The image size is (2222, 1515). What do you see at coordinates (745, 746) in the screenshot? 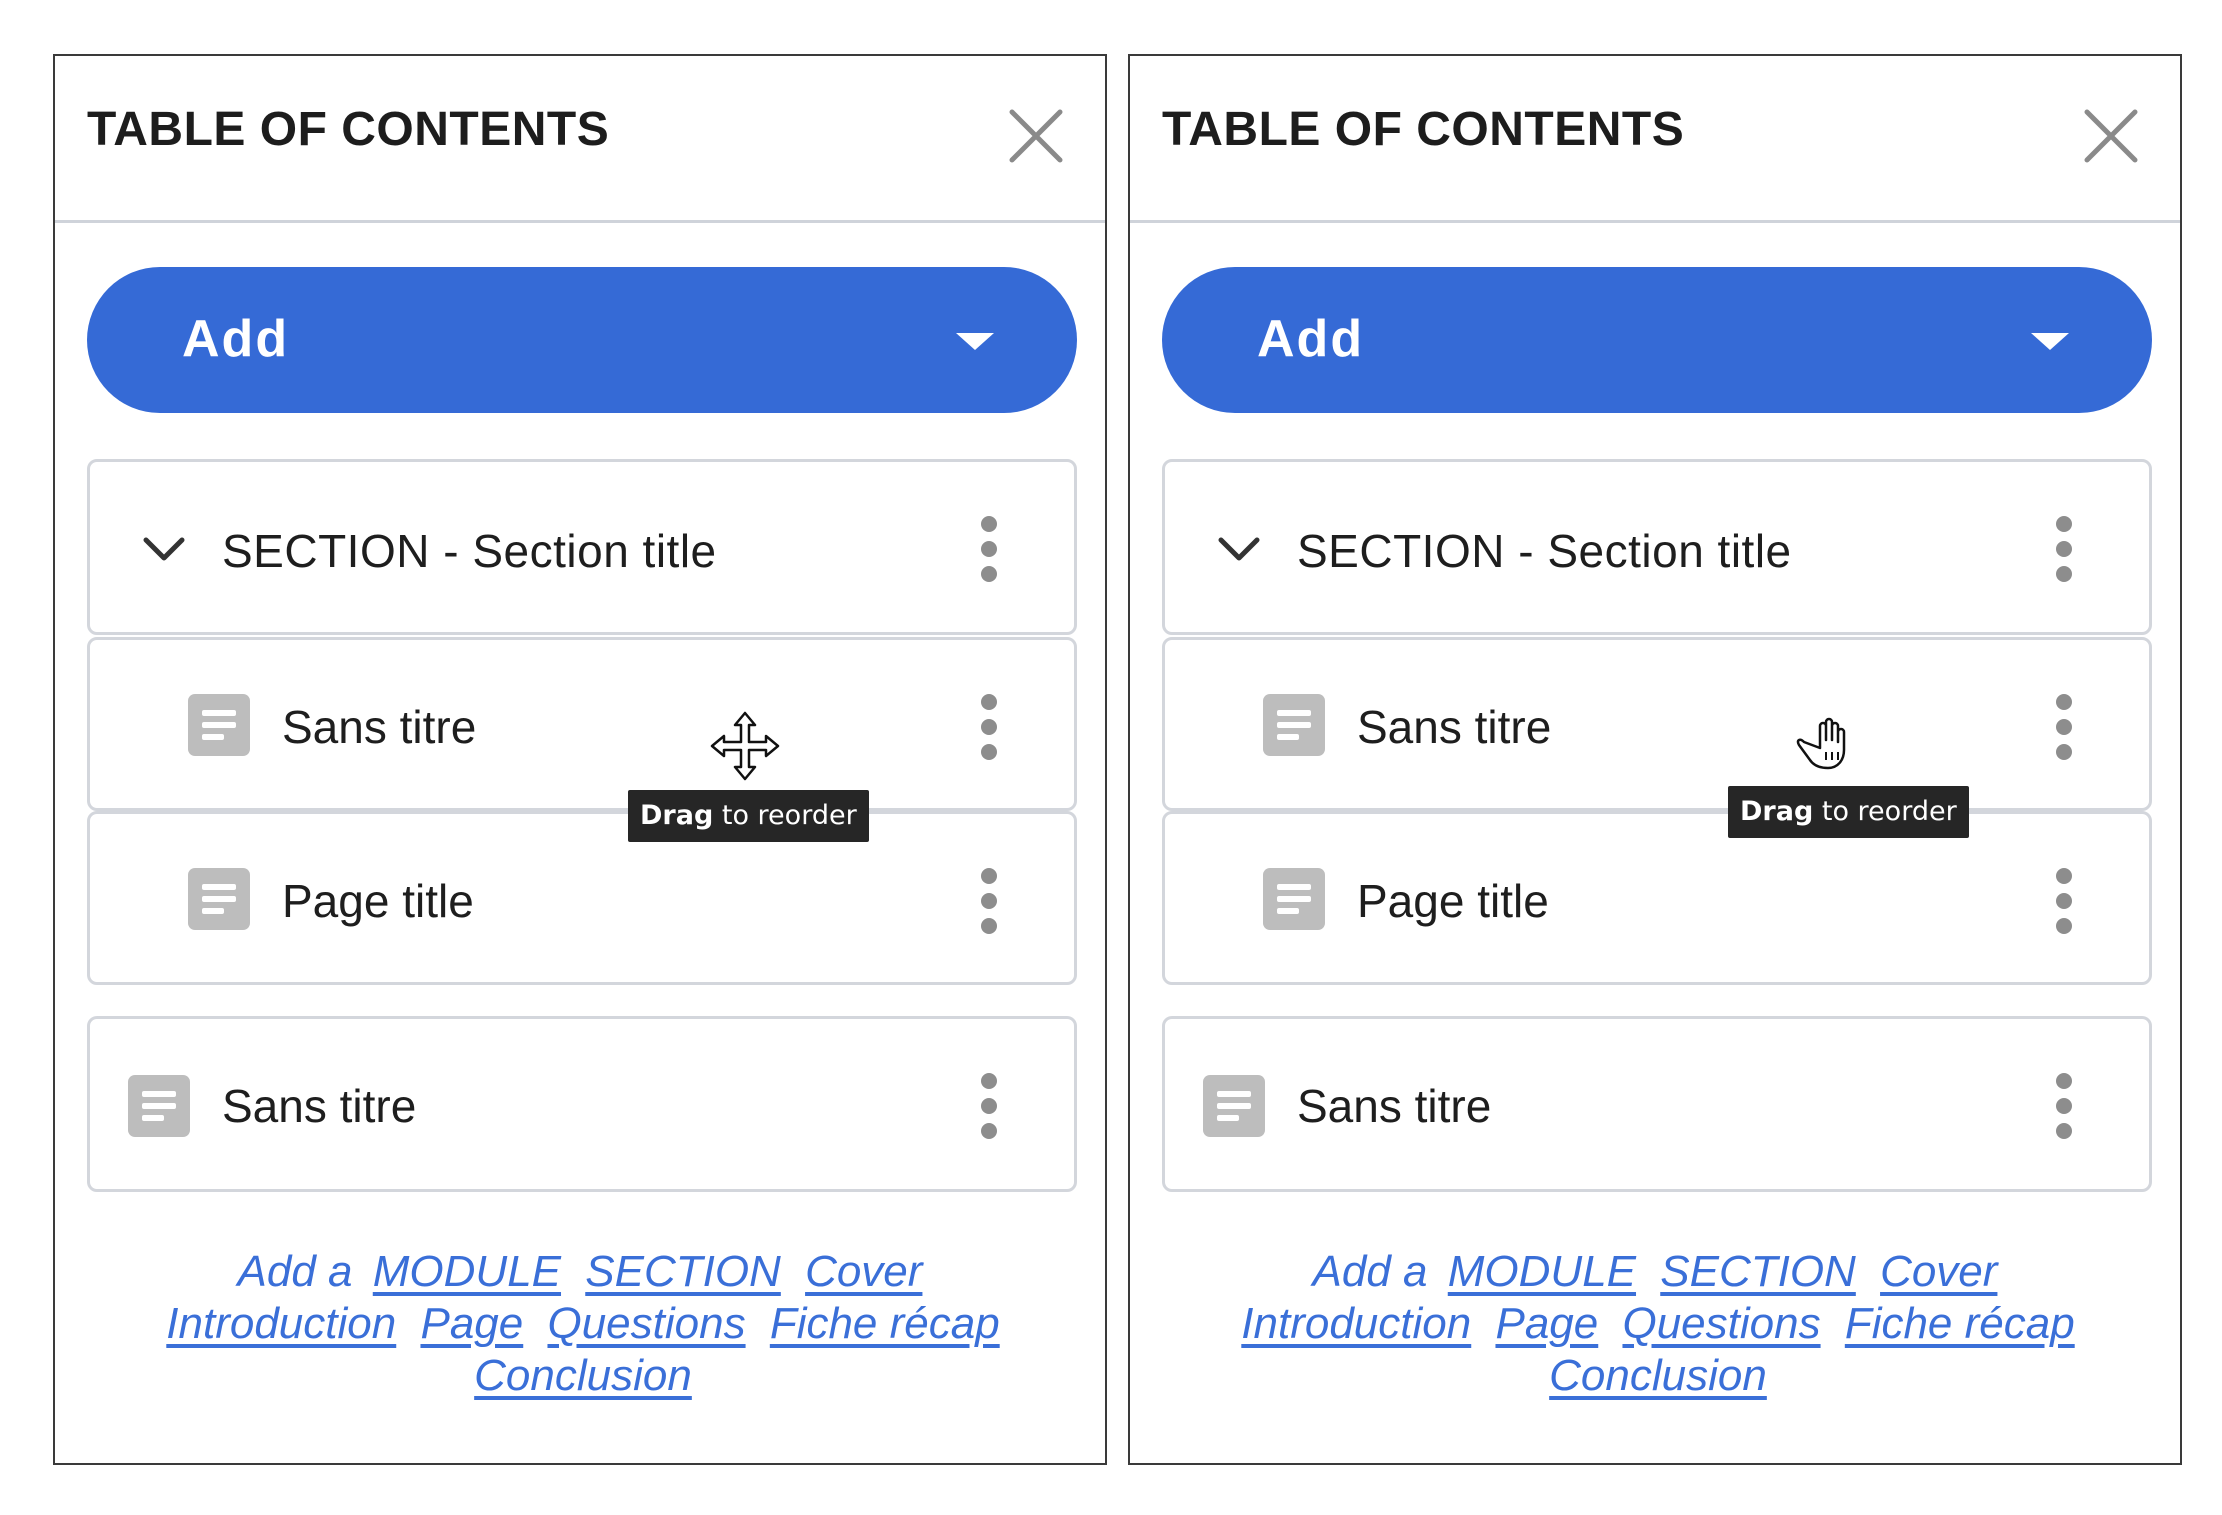
I see `move-cursor-icon` at bounding box center [745, 746].